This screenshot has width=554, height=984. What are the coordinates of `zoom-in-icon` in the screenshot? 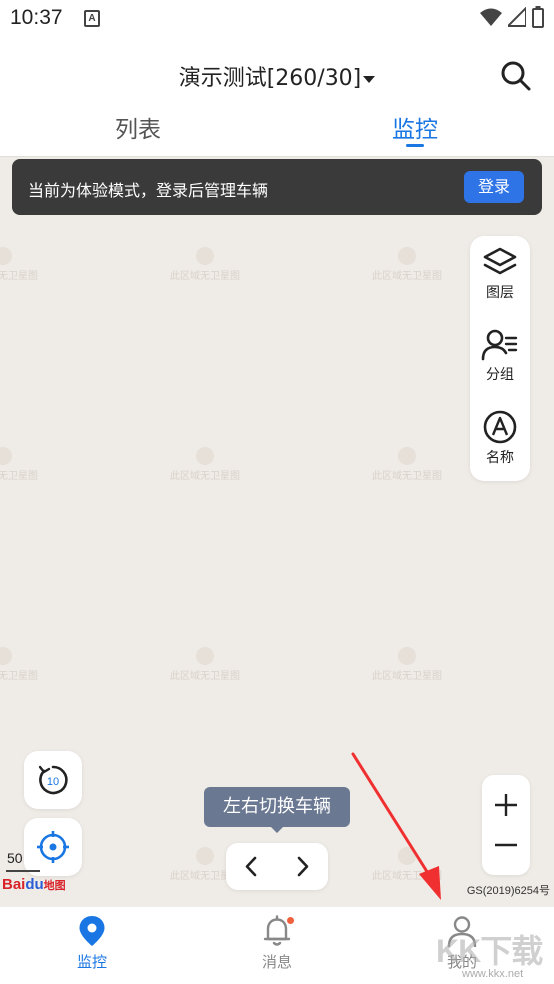 It's located at (506, 800).